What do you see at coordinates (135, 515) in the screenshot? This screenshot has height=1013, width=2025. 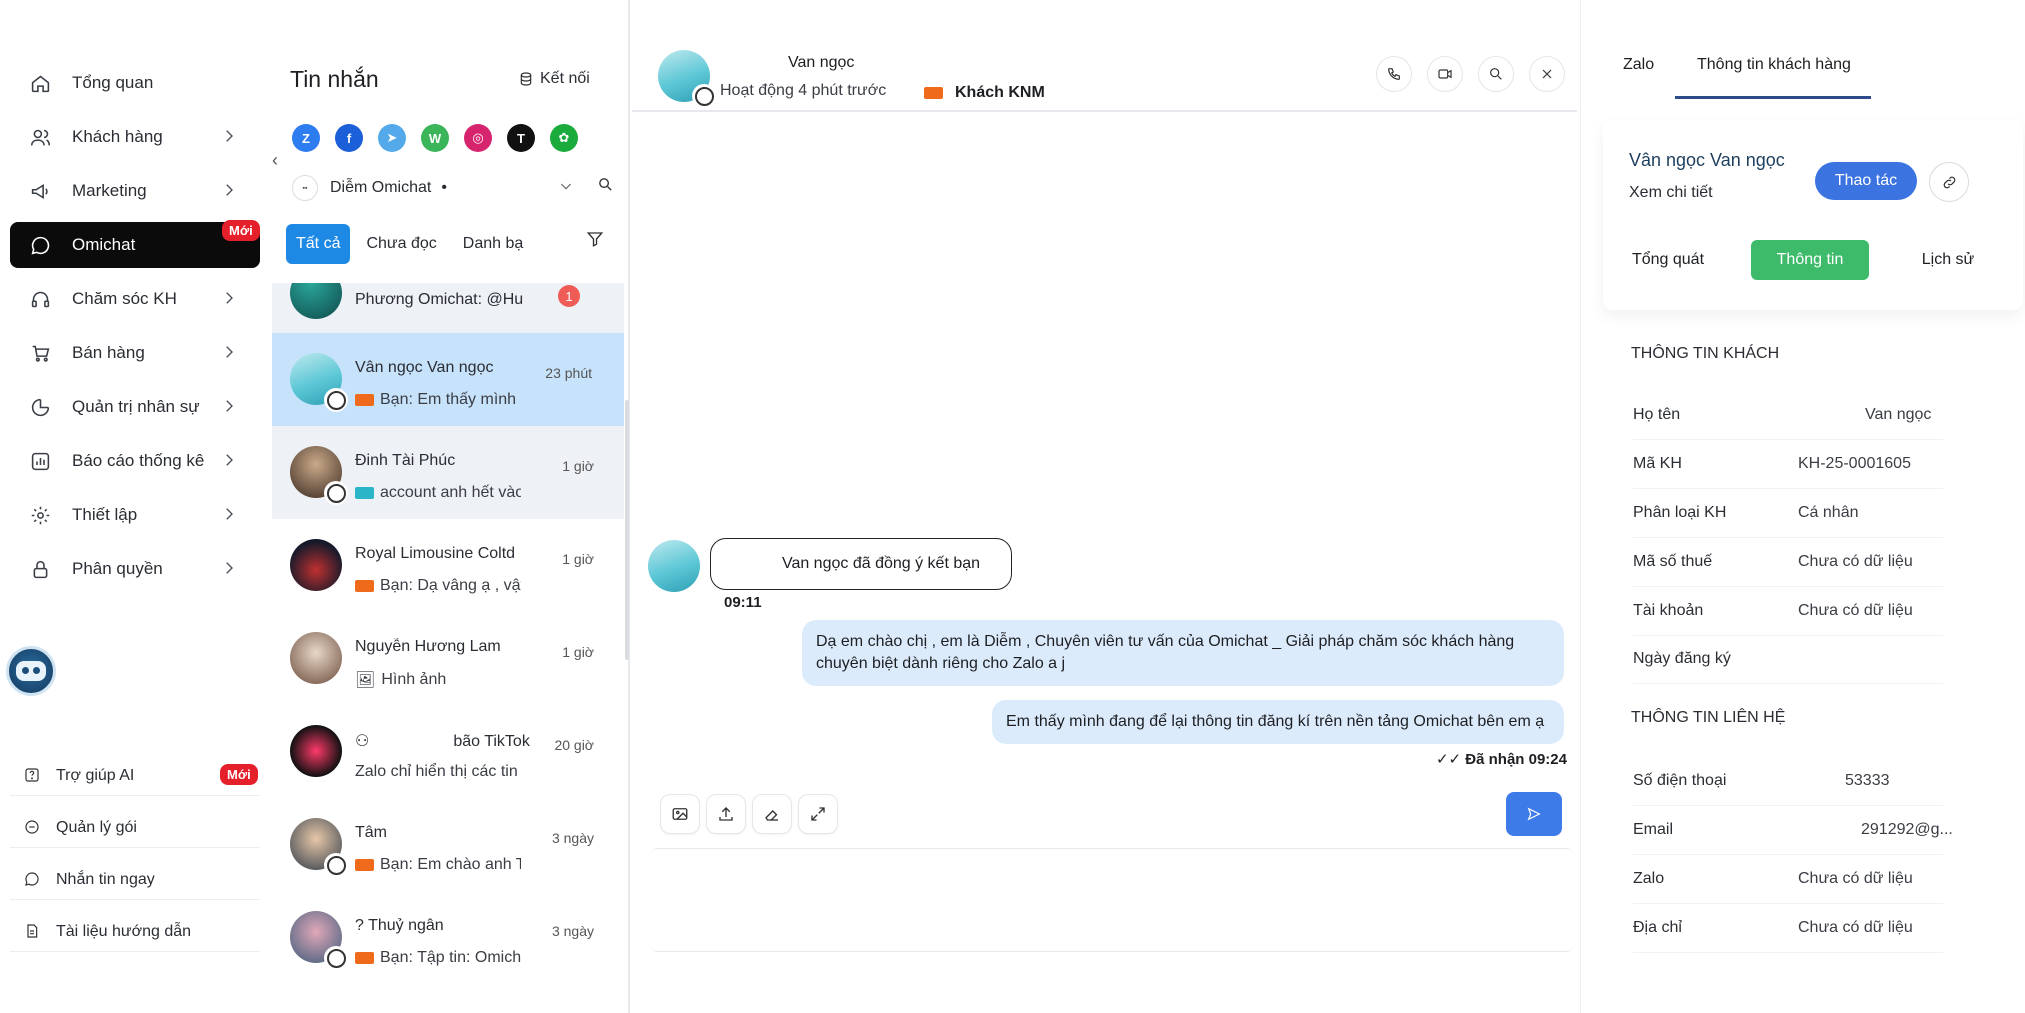 I see `sidebar-item-settings: Thiết lập` at bounding box center [135, 515].